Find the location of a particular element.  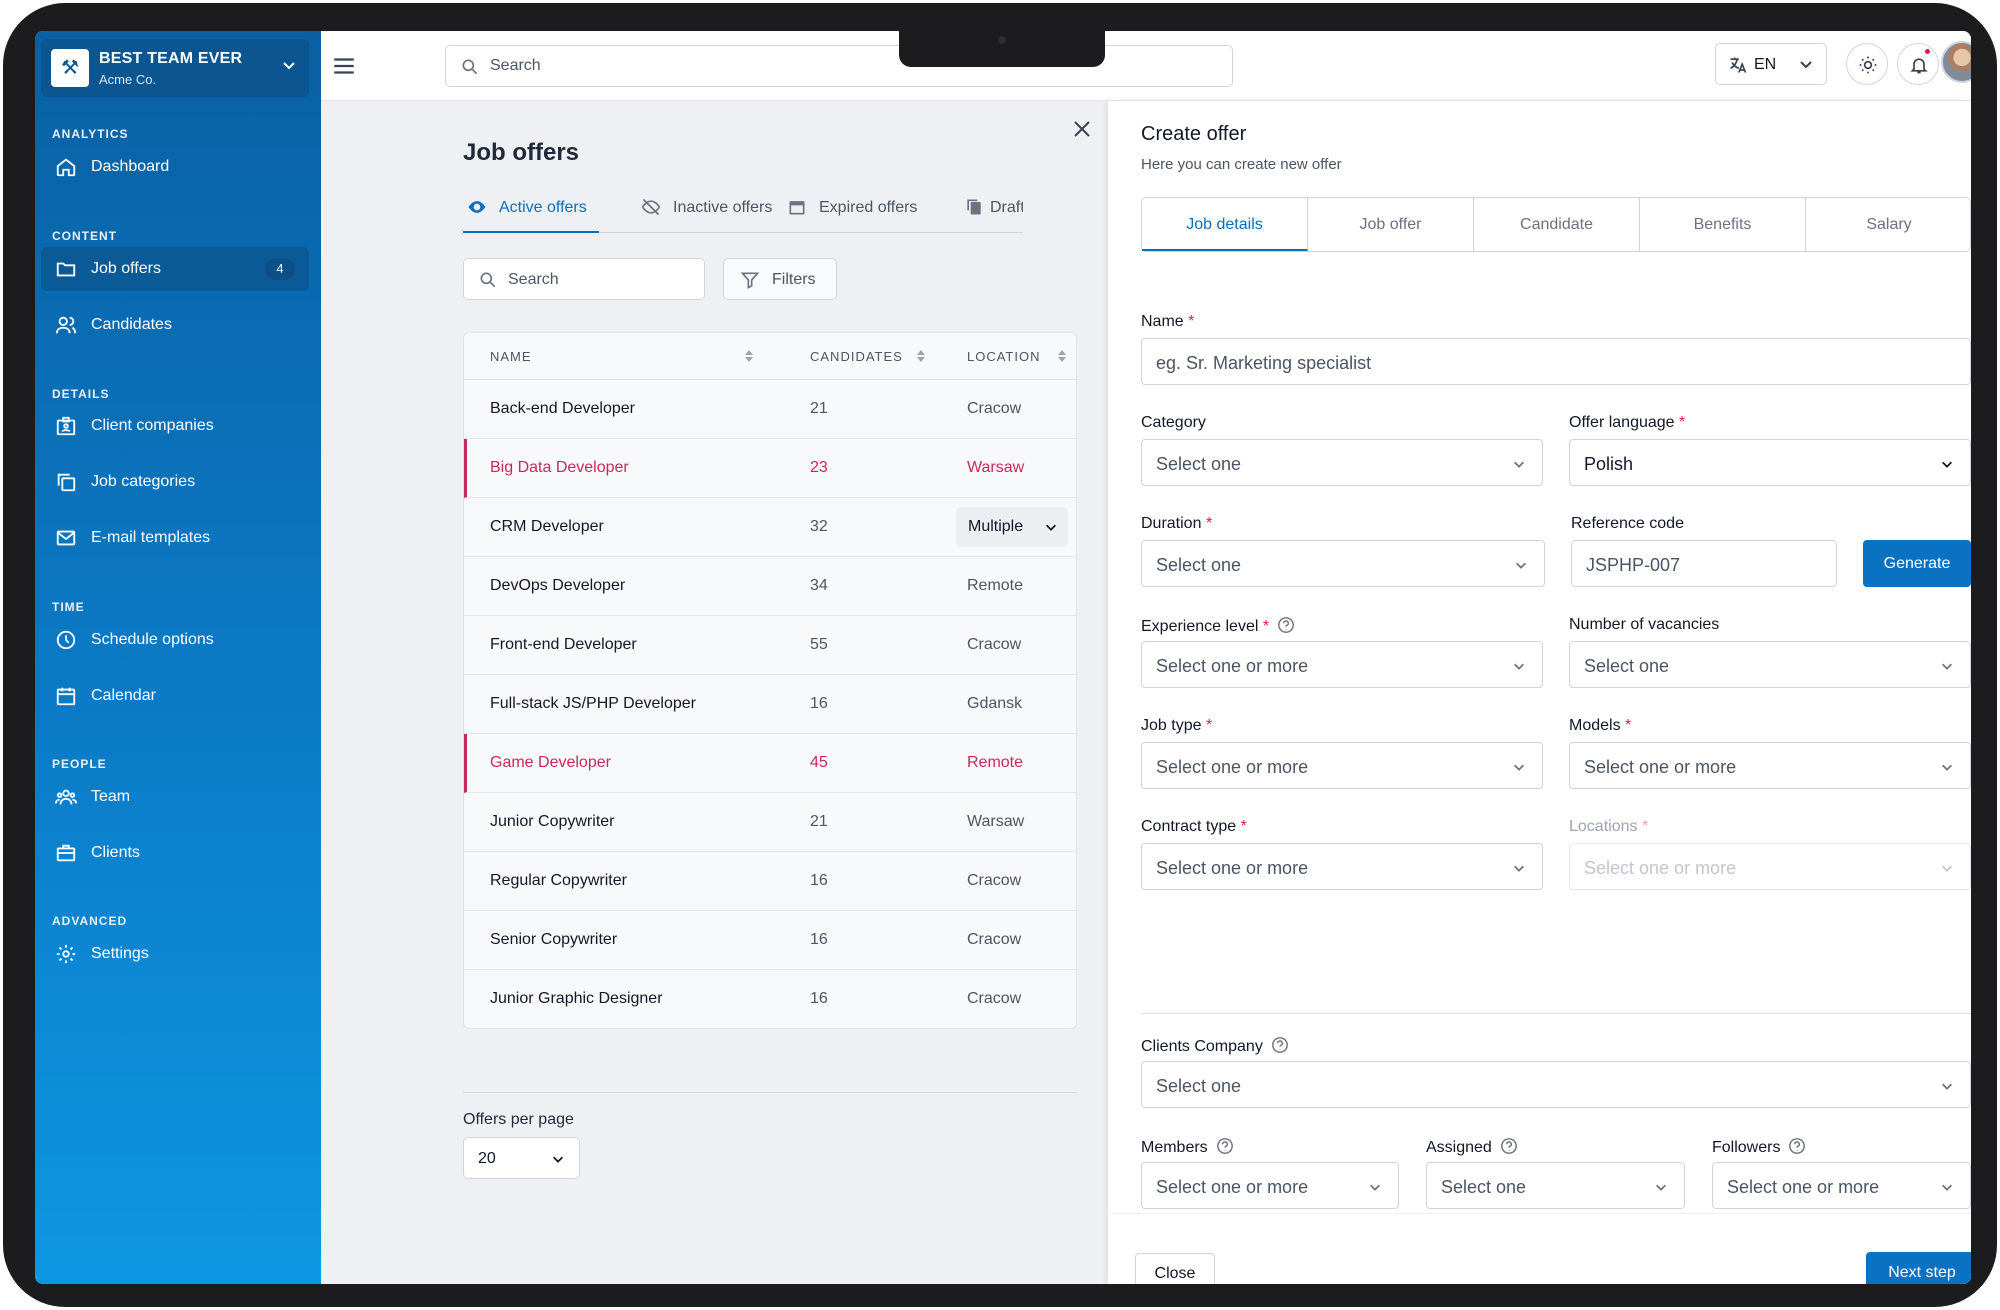

team-company: Acme Co. is located at coordinates (128, 79).